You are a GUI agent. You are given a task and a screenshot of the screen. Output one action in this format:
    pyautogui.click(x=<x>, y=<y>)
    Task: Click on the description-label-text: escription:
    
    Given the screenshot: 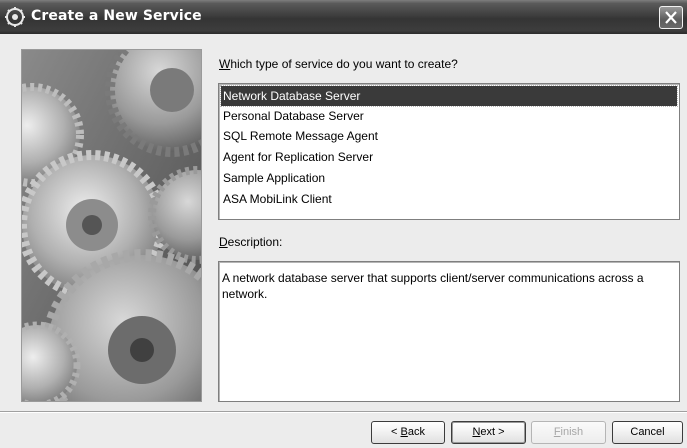 What is the action you would take?
    pyautogui.click(x=255, y=242)
    